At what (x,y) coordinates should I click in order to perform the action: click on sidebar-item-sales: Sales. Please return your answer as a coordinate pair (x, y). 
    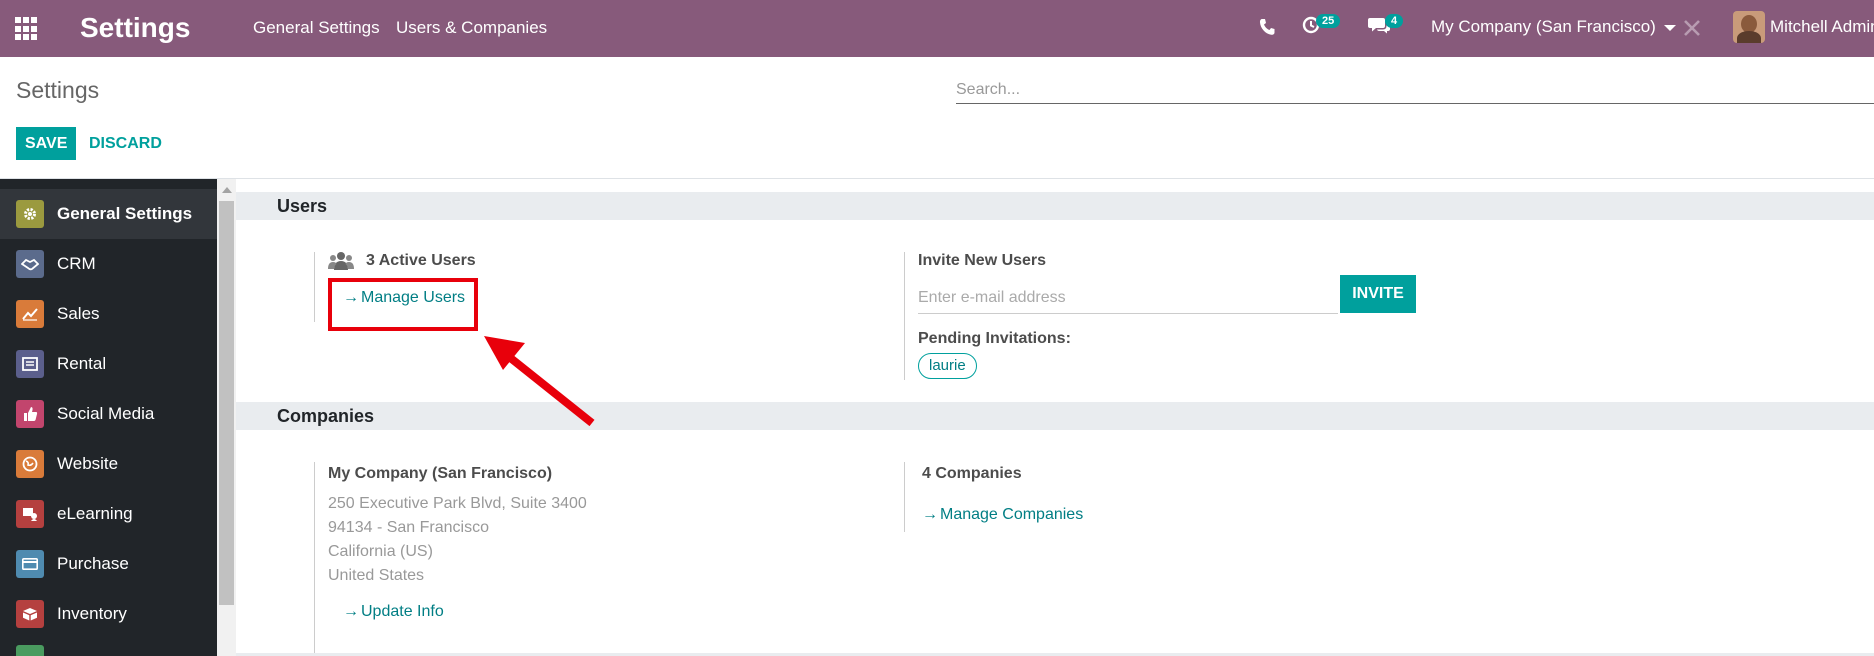
    Looking at the image, I should click on (108, 314).